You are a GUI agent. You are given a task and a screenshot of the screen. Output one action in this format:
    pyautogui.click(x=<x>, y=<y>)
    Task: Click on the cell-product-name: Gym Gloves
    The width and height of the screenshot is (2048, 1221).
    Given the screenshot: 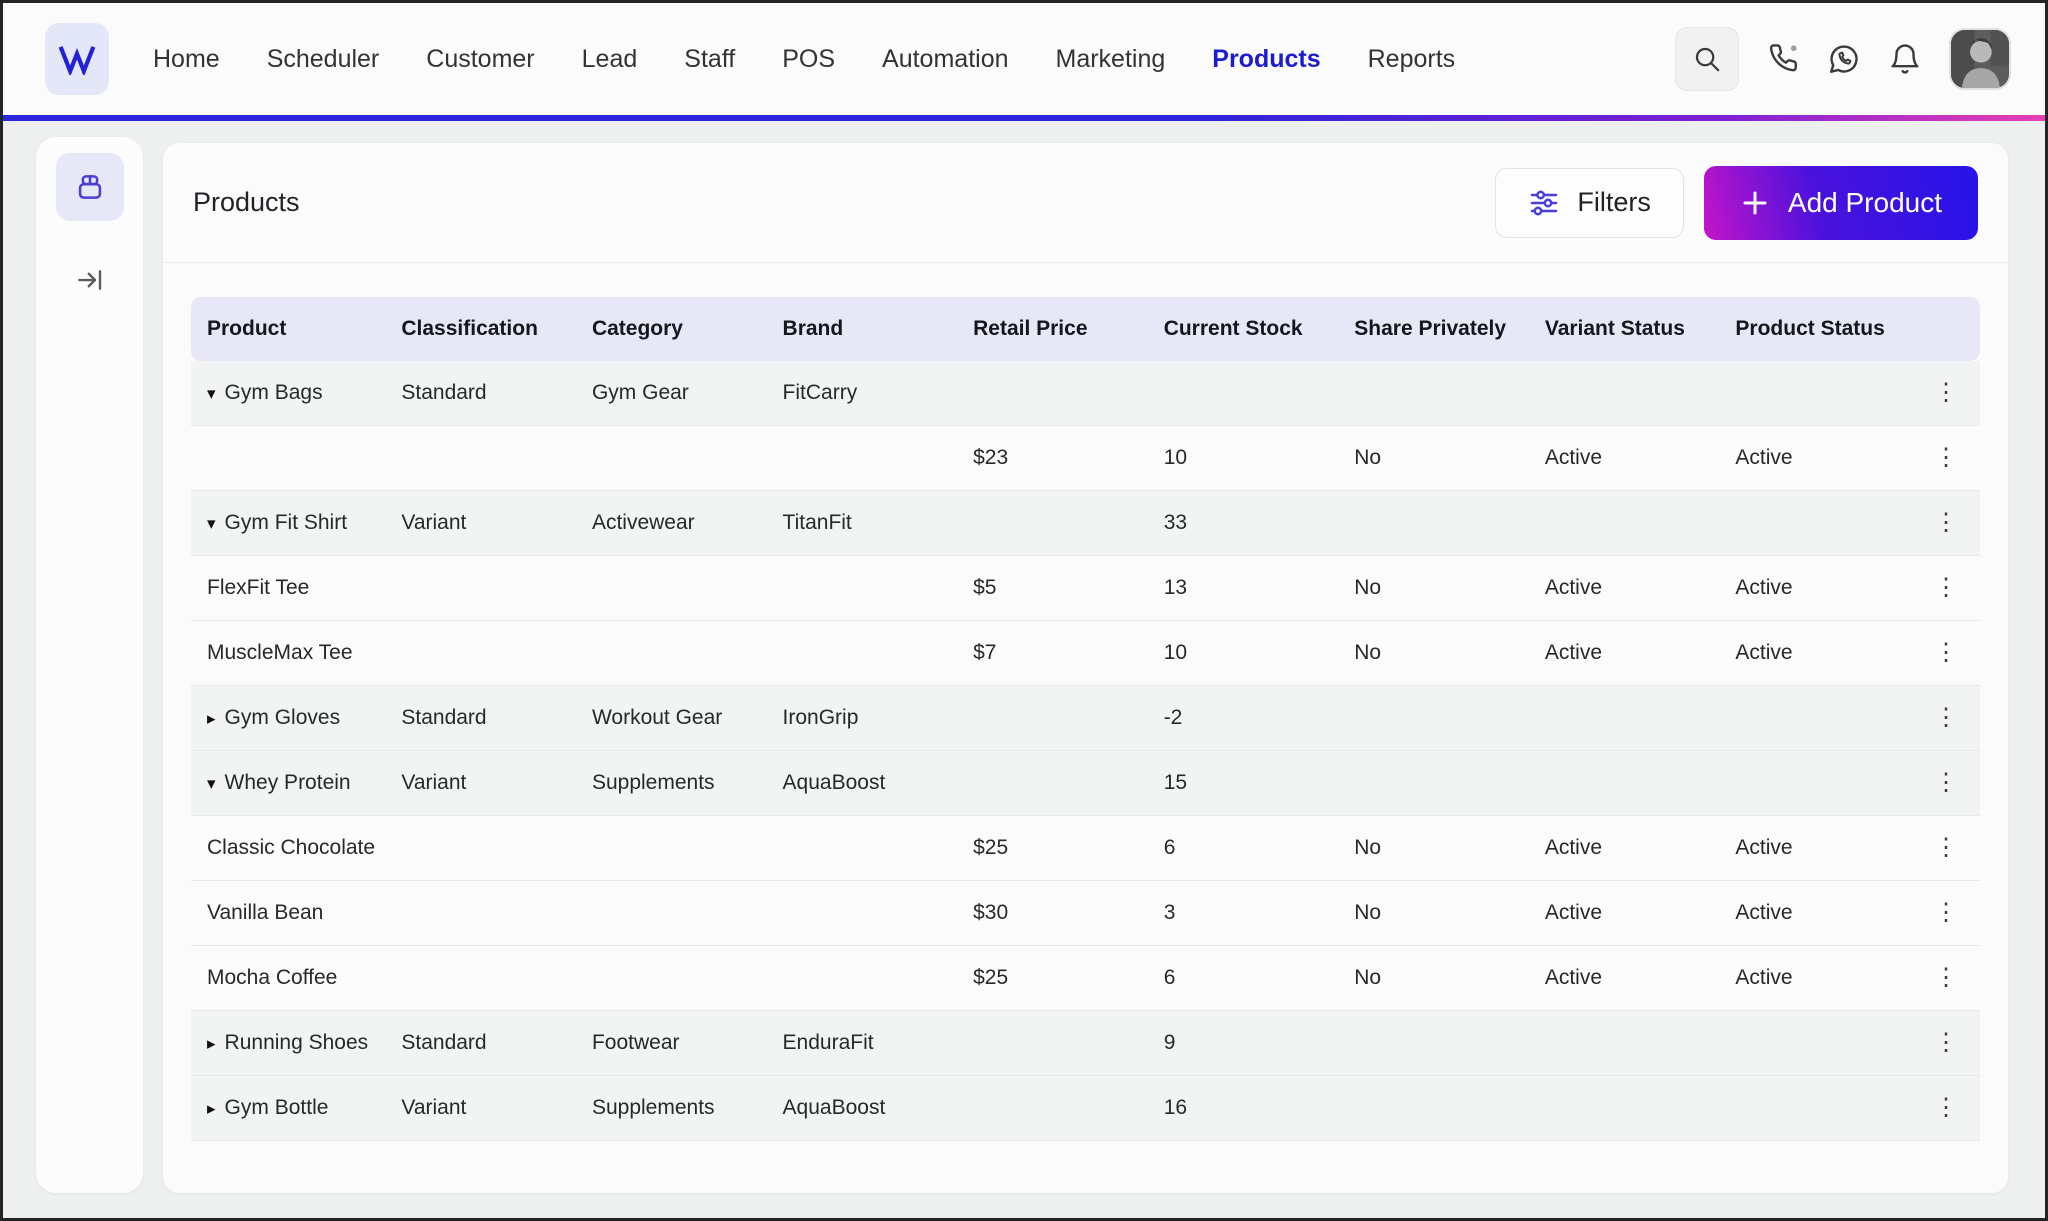 What is the action you would take?
    pyautogui.click(x=282, y=717)
    